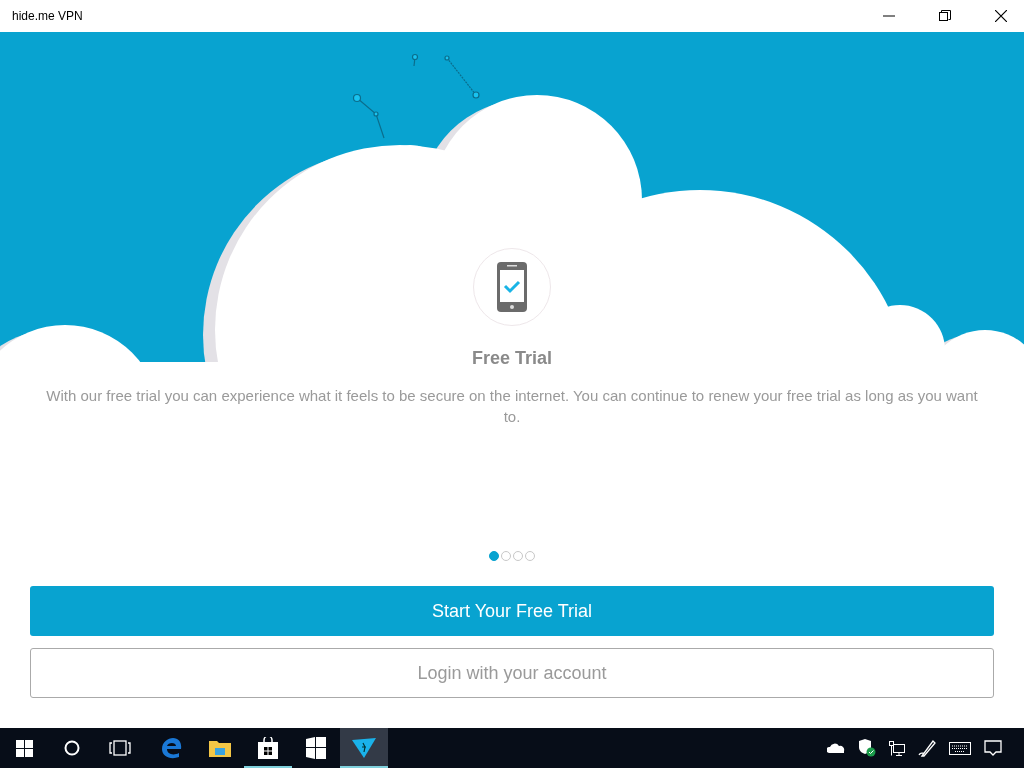  What do you see at coordinates (960, 748) in the screenshot?
I see `keyboard-icon` at bounding box center [960, 748].